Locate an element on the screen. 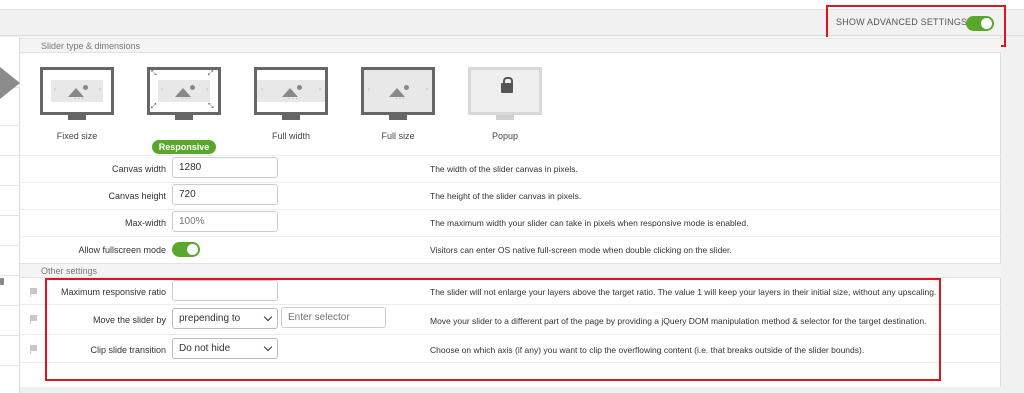 This screenshot has height=393, width=1024. fullscreen-label: Allow fullscreen mode is located at coordinates (122, 250).